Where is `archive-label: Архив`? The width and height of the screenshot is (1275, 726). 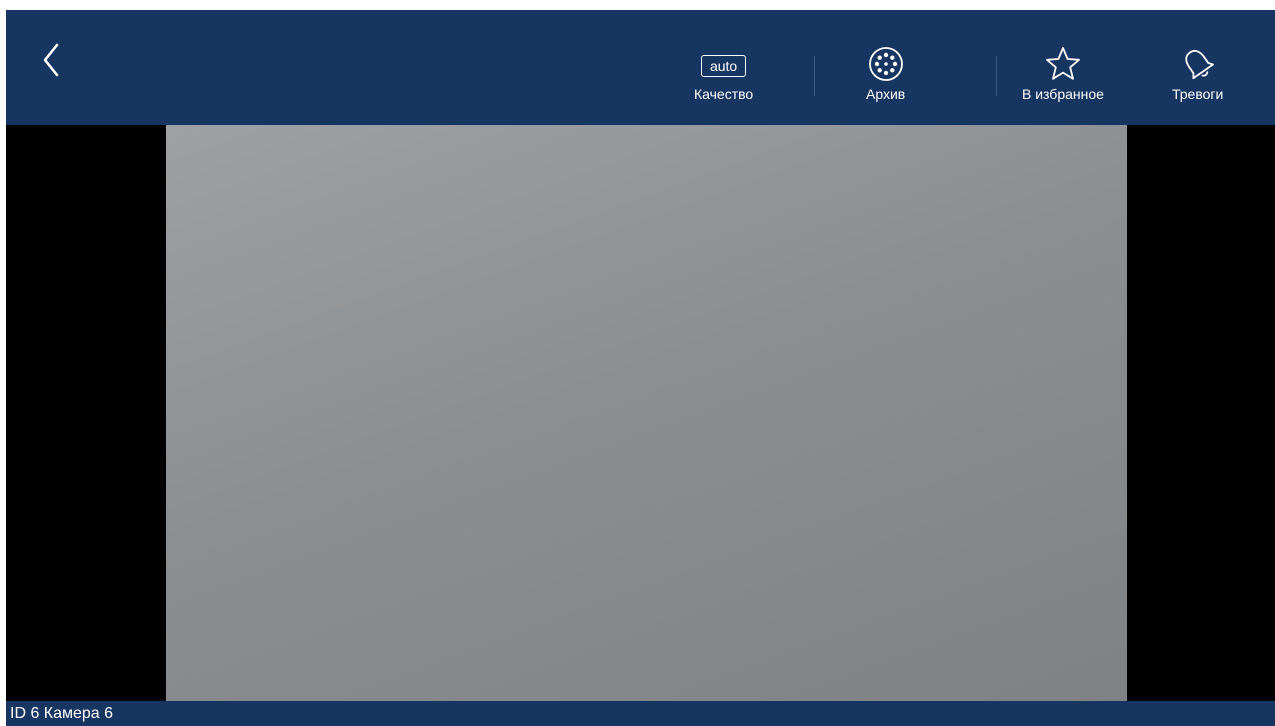
archive-label: Архив is located at coordinates (886, 94).